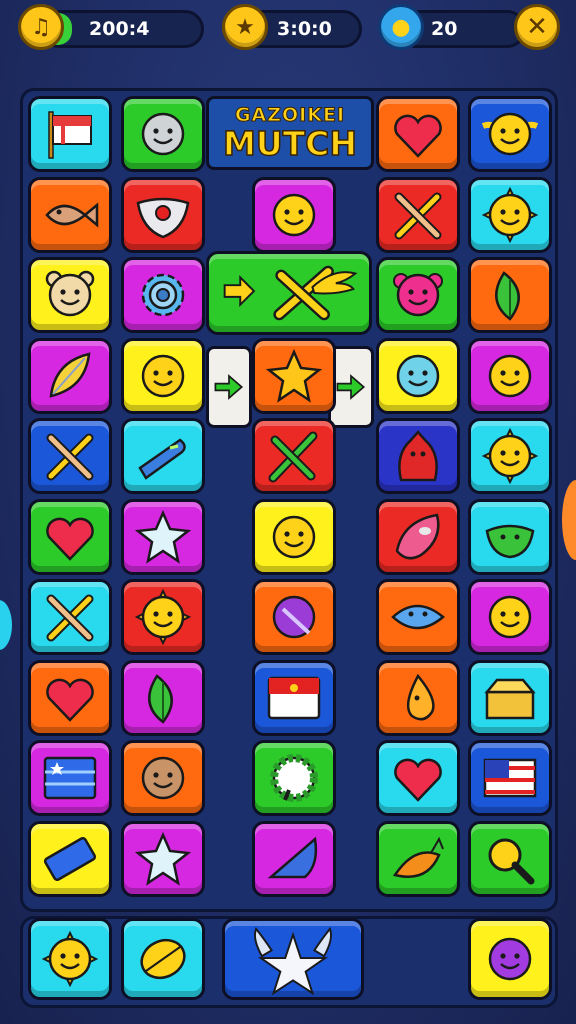  I want to click on tile-r3-c2, so click(163, 295).